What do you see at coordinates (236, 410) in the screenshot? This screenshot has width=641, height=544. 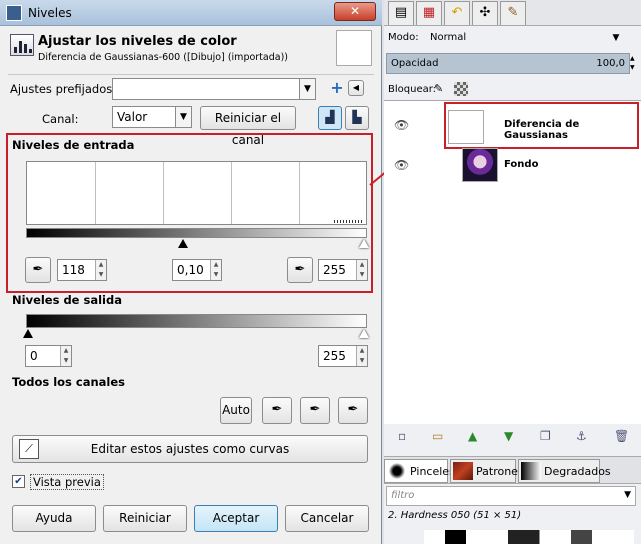 I see `auto-button: Auto` at bounding box center [236, 410].